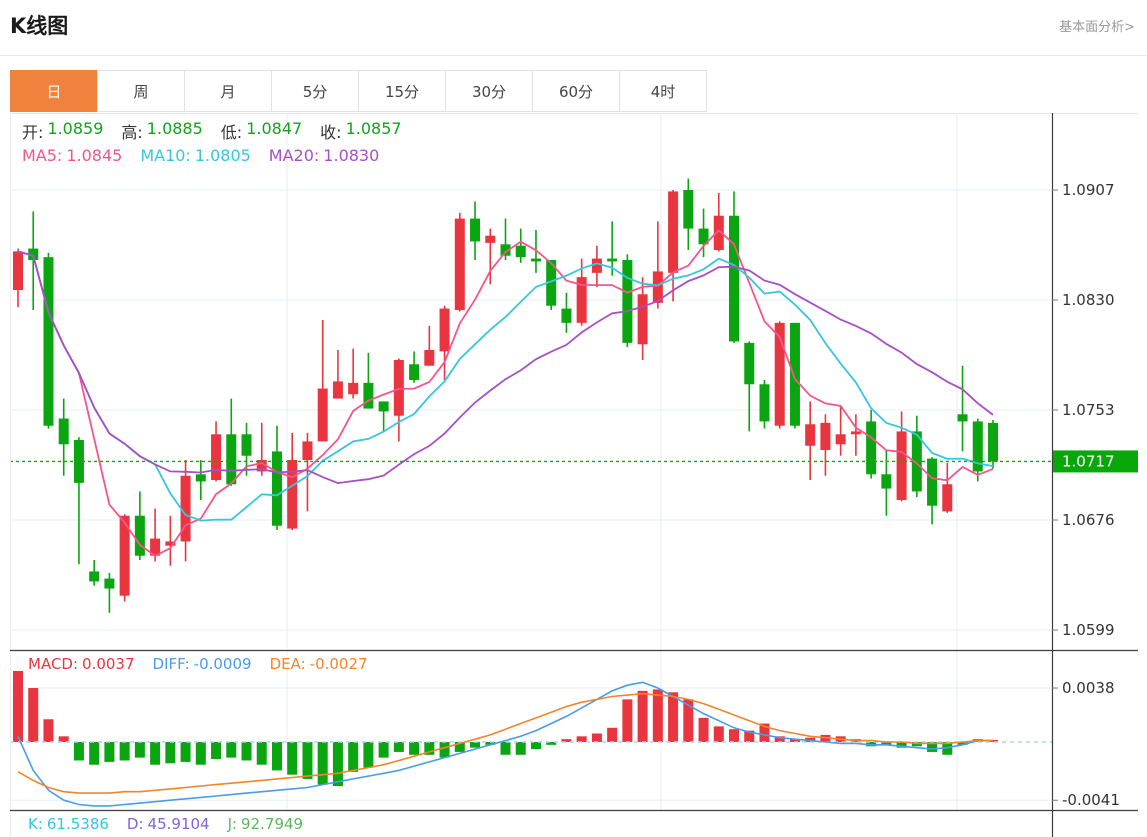 This screenshot has width=1147, height=837. I want to click on legend-ma: MA5: 1.0845 MA10: 1.0805 MA20: 1.0830, so click(209, 155).